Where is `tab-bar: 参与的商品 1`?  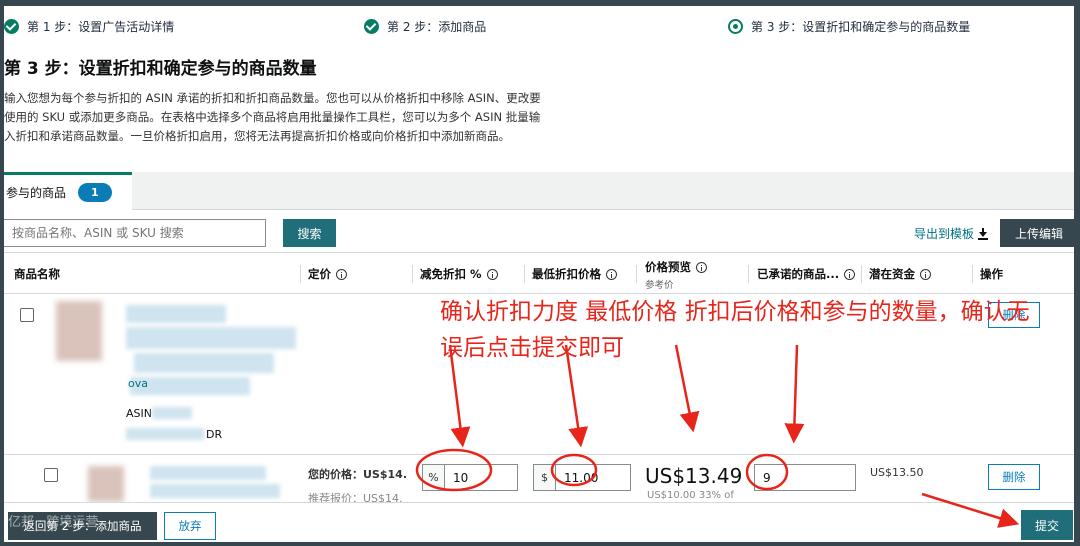
tab-bar: 参与的商品 1 is located at coordinates (539, 191).